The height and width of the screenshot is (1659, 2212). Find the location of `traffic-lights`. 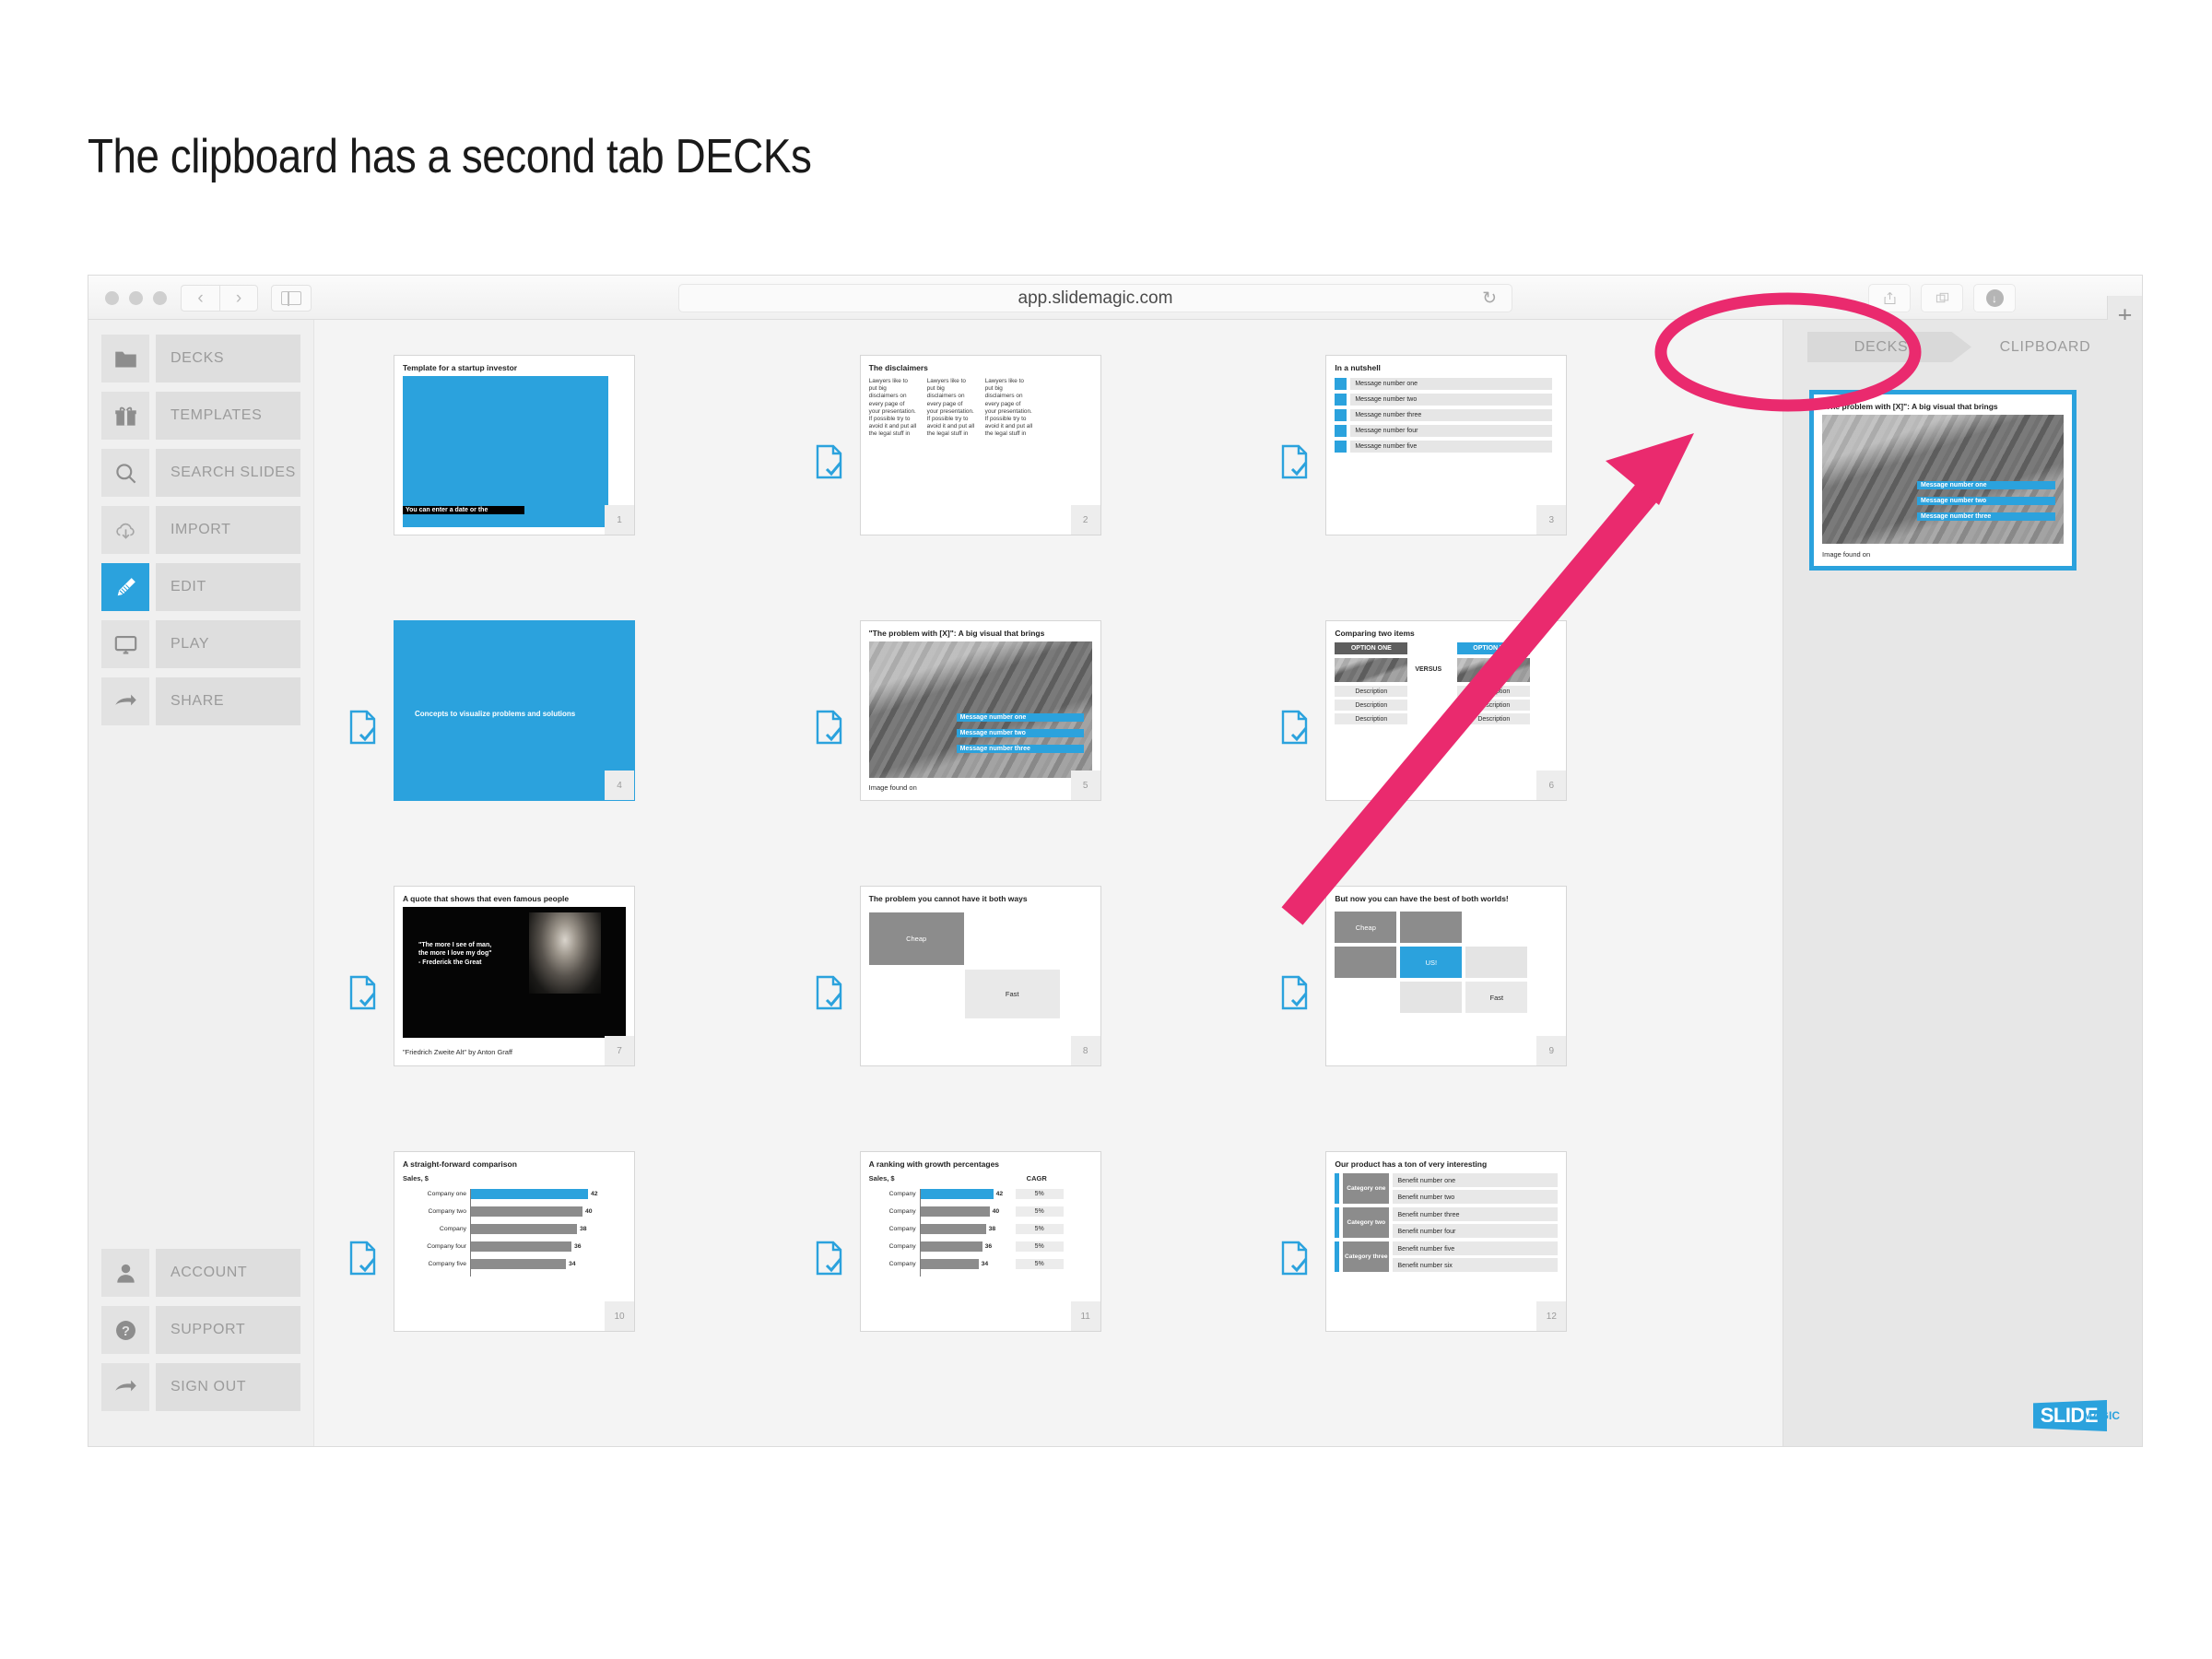

traffic-lights is located at coordinates (136, 298).